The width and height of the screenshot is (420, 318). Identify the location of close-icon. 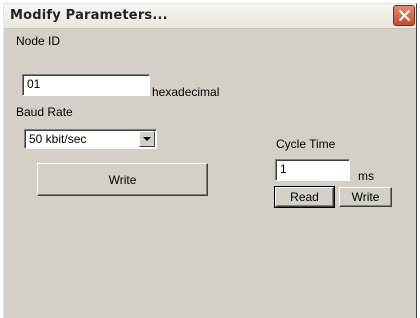
(404, 15).